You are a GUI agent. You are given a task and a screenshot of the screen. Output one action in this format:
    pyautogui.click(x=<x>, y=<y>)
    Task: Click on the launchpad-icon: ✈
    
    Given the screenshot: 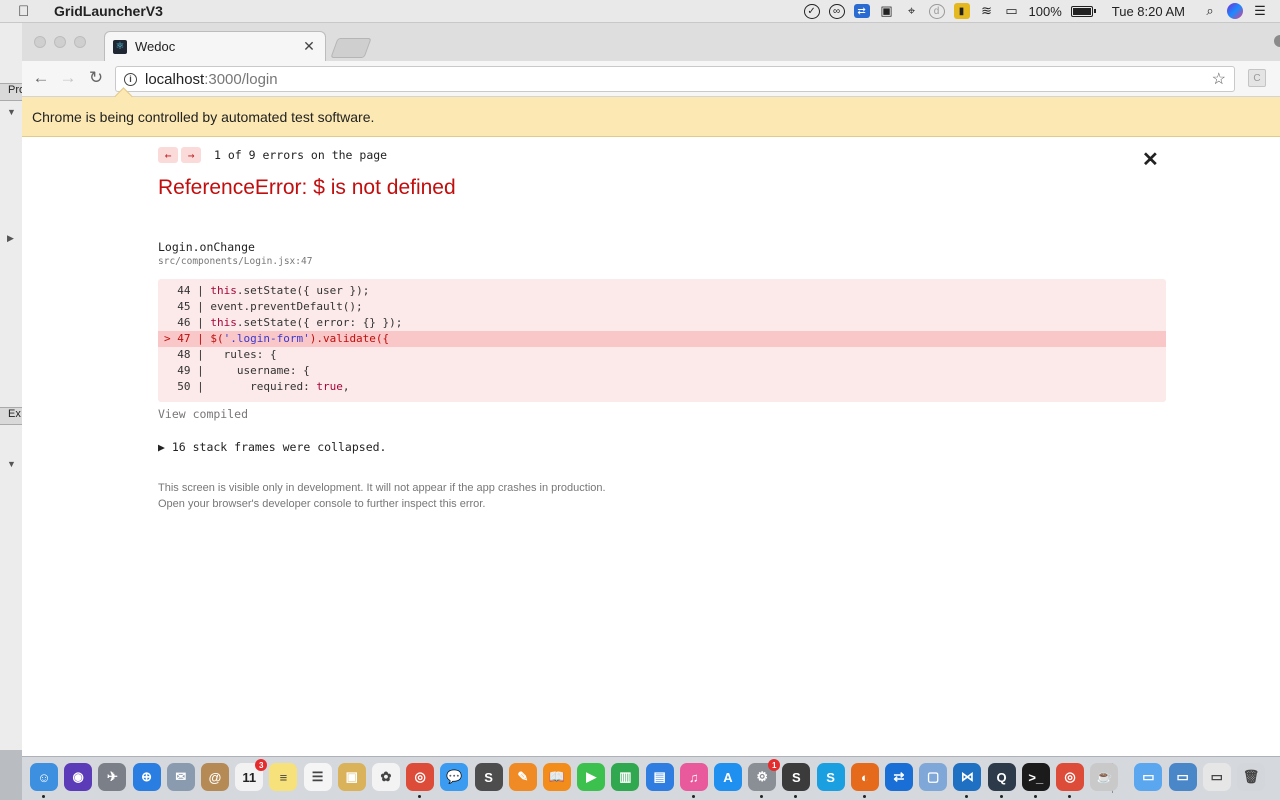 What is the action you would take?
    pyautogui.click(x=112, y=777)
    